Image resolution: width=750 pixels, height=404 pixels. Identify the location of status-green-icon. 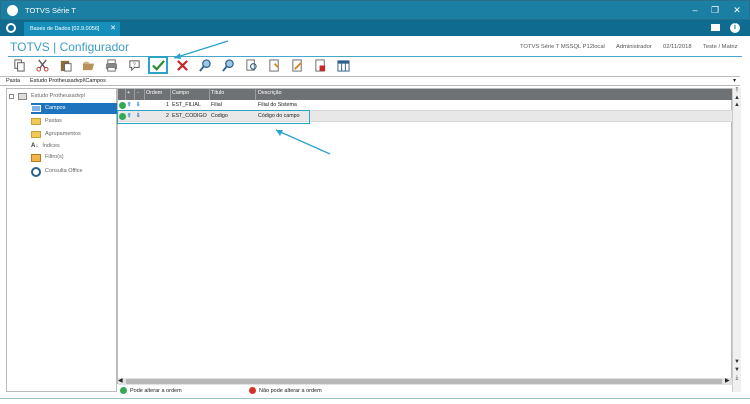
(122, 117).